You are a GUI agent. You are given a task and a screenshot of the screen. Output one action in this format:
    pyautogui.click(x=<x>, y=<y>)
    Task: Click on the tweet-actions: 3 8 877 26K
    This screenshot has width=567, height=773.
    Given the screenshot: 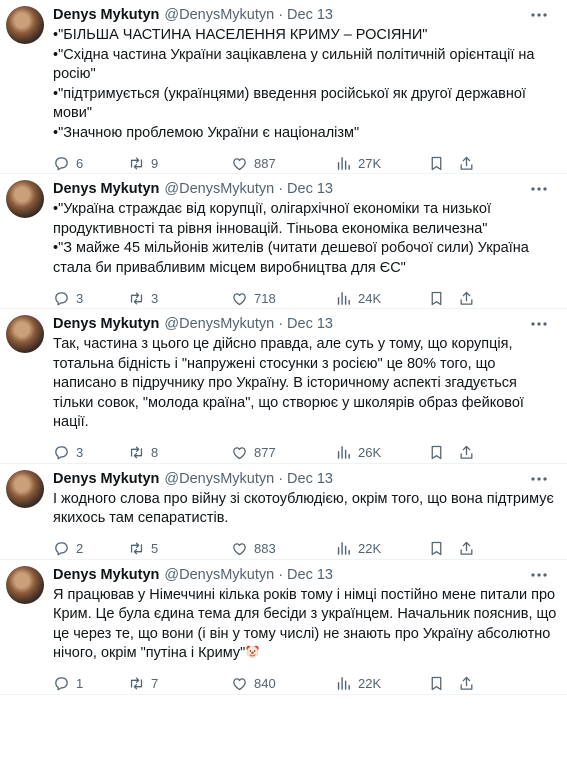 What is the action you would take?
    pyautogui.click(x=305, y=453)
    